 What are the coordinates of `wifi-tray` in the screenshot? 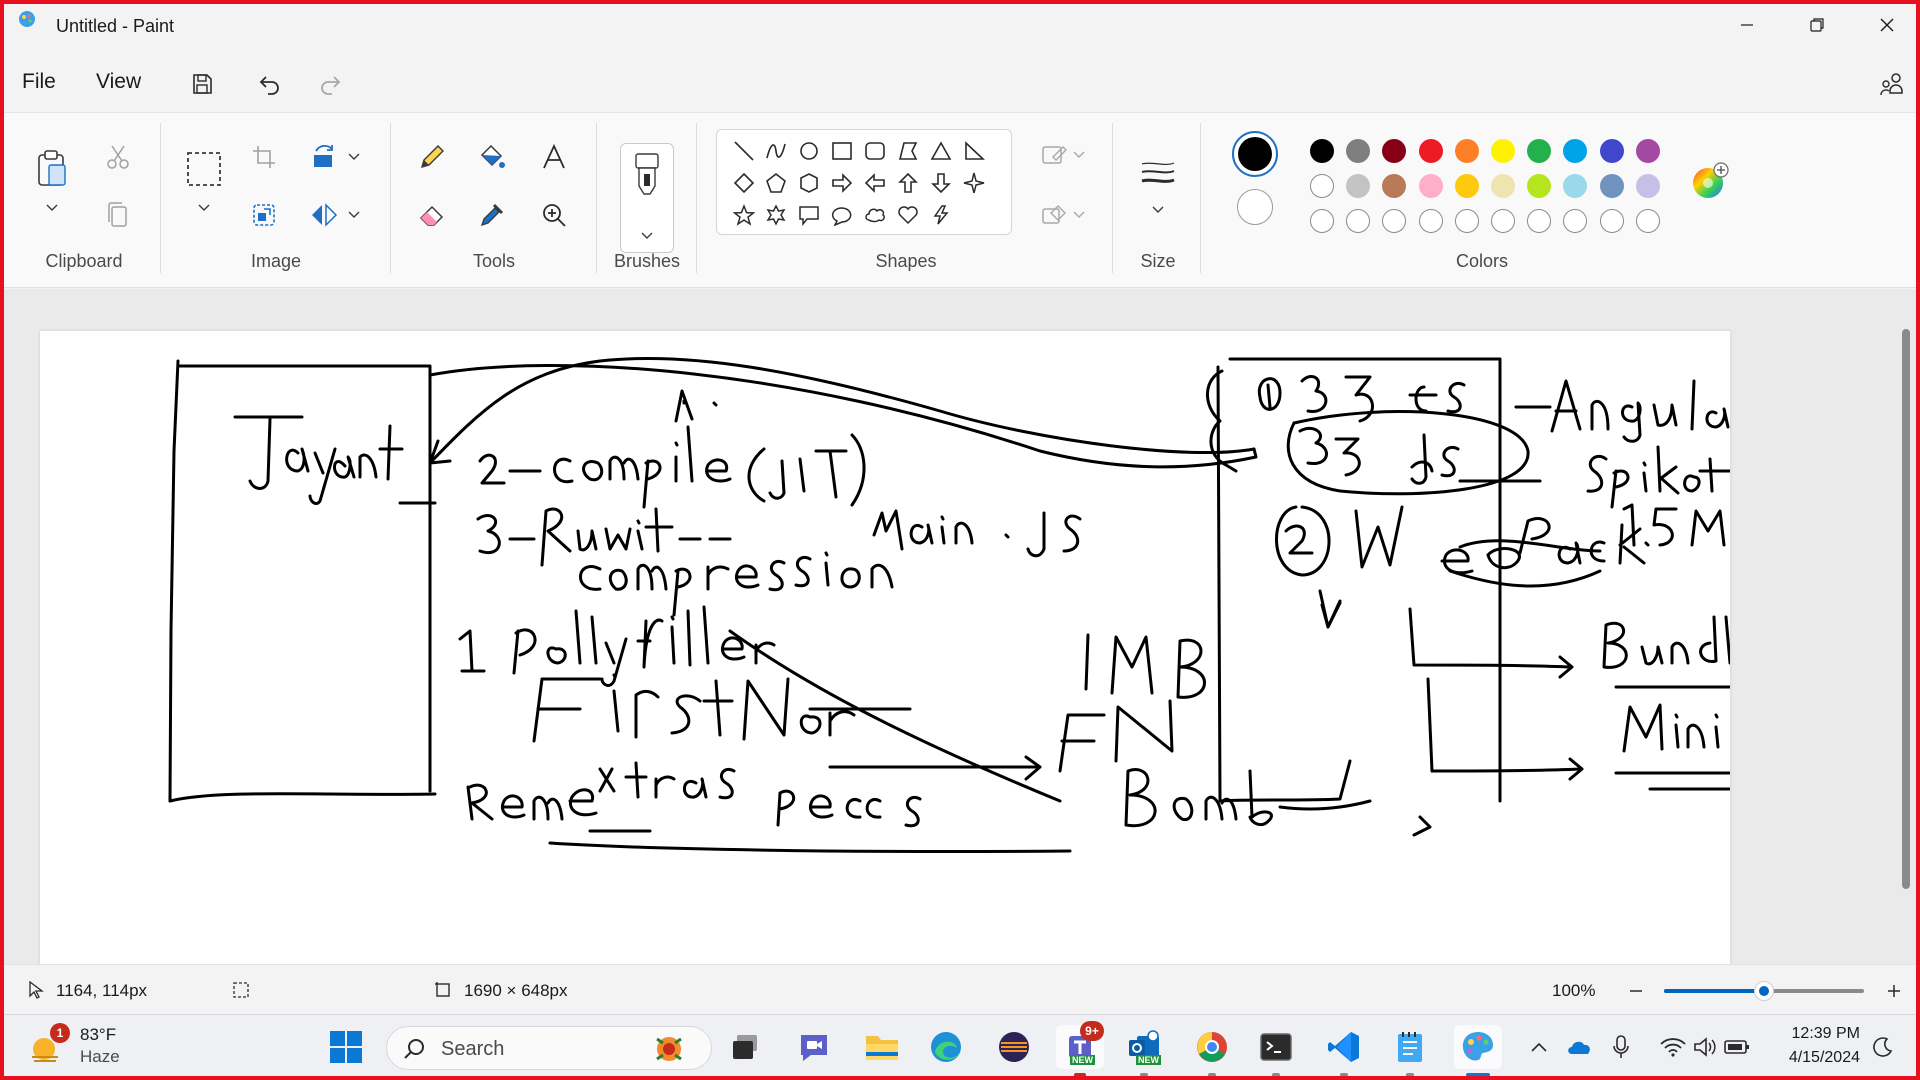 It's located at (1673, 1047).